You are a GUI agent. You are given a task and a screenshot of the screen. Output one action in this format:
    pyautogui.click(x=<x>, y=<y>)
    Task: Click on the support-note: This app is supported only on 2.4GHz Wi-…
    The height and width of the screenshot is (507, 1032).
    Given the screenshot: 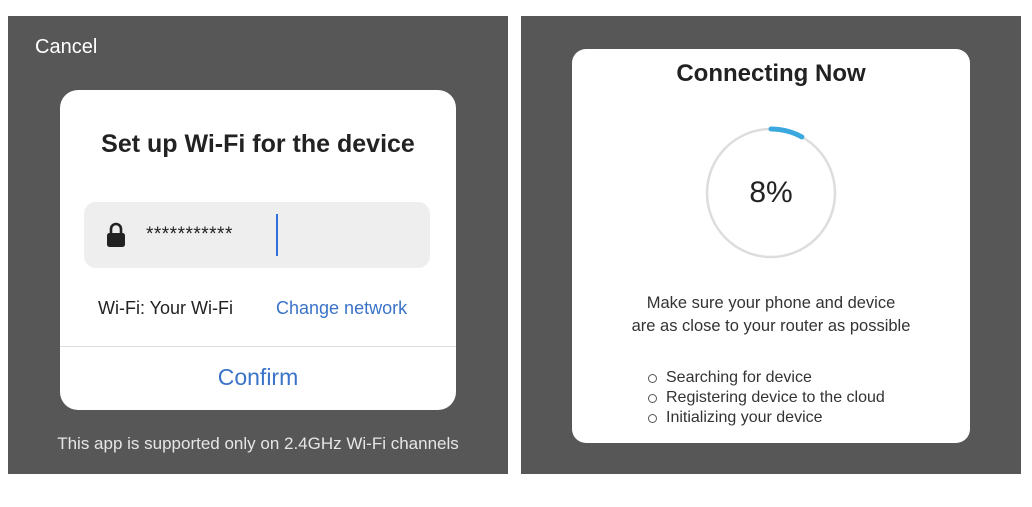 What is the action you would take?
    pyautogui.click(x=258, y=443)
    